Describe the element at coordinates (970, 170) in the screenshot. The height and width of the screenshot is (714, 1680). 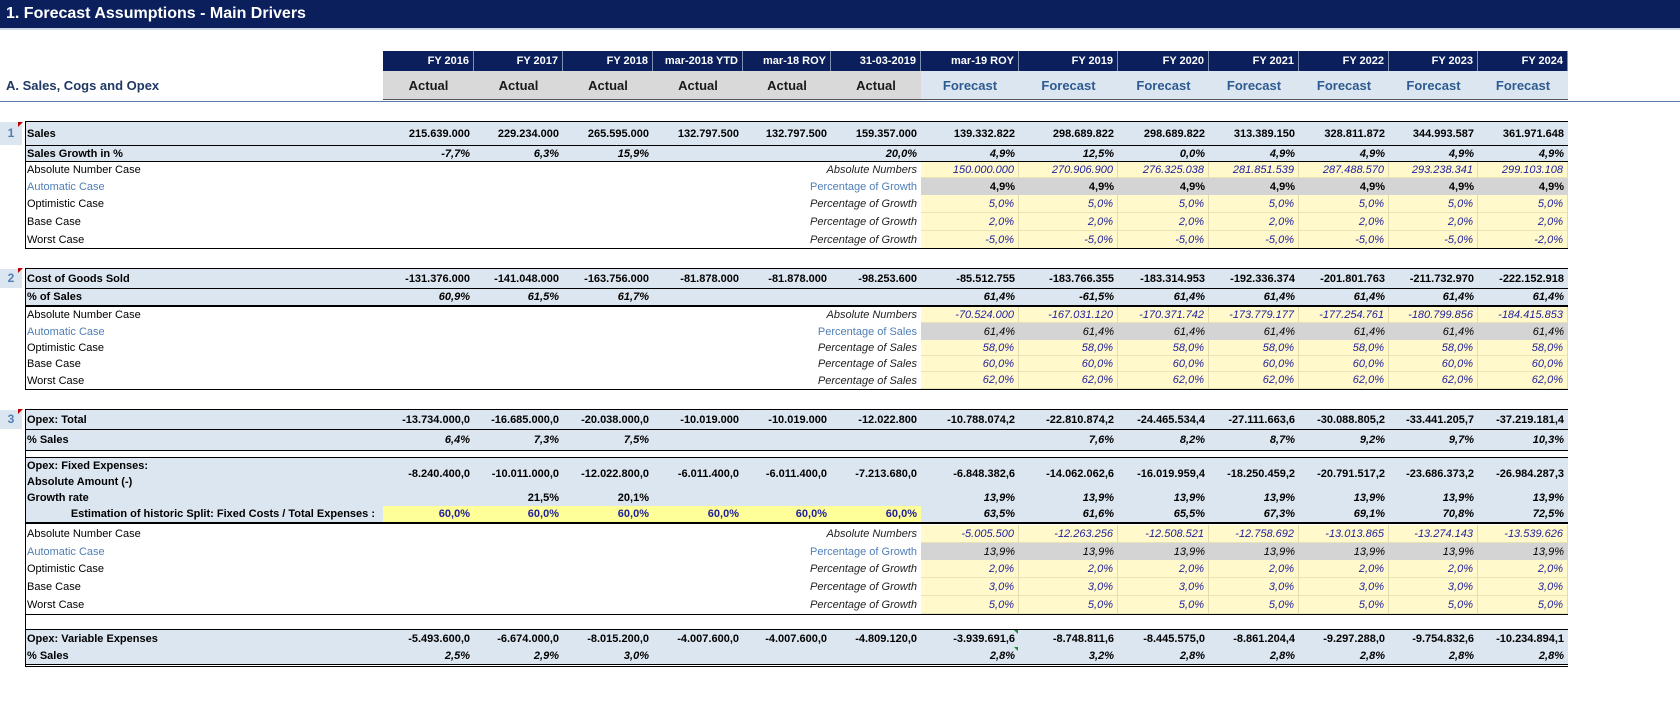
I see `input-cell: 150.000.000` at that location.